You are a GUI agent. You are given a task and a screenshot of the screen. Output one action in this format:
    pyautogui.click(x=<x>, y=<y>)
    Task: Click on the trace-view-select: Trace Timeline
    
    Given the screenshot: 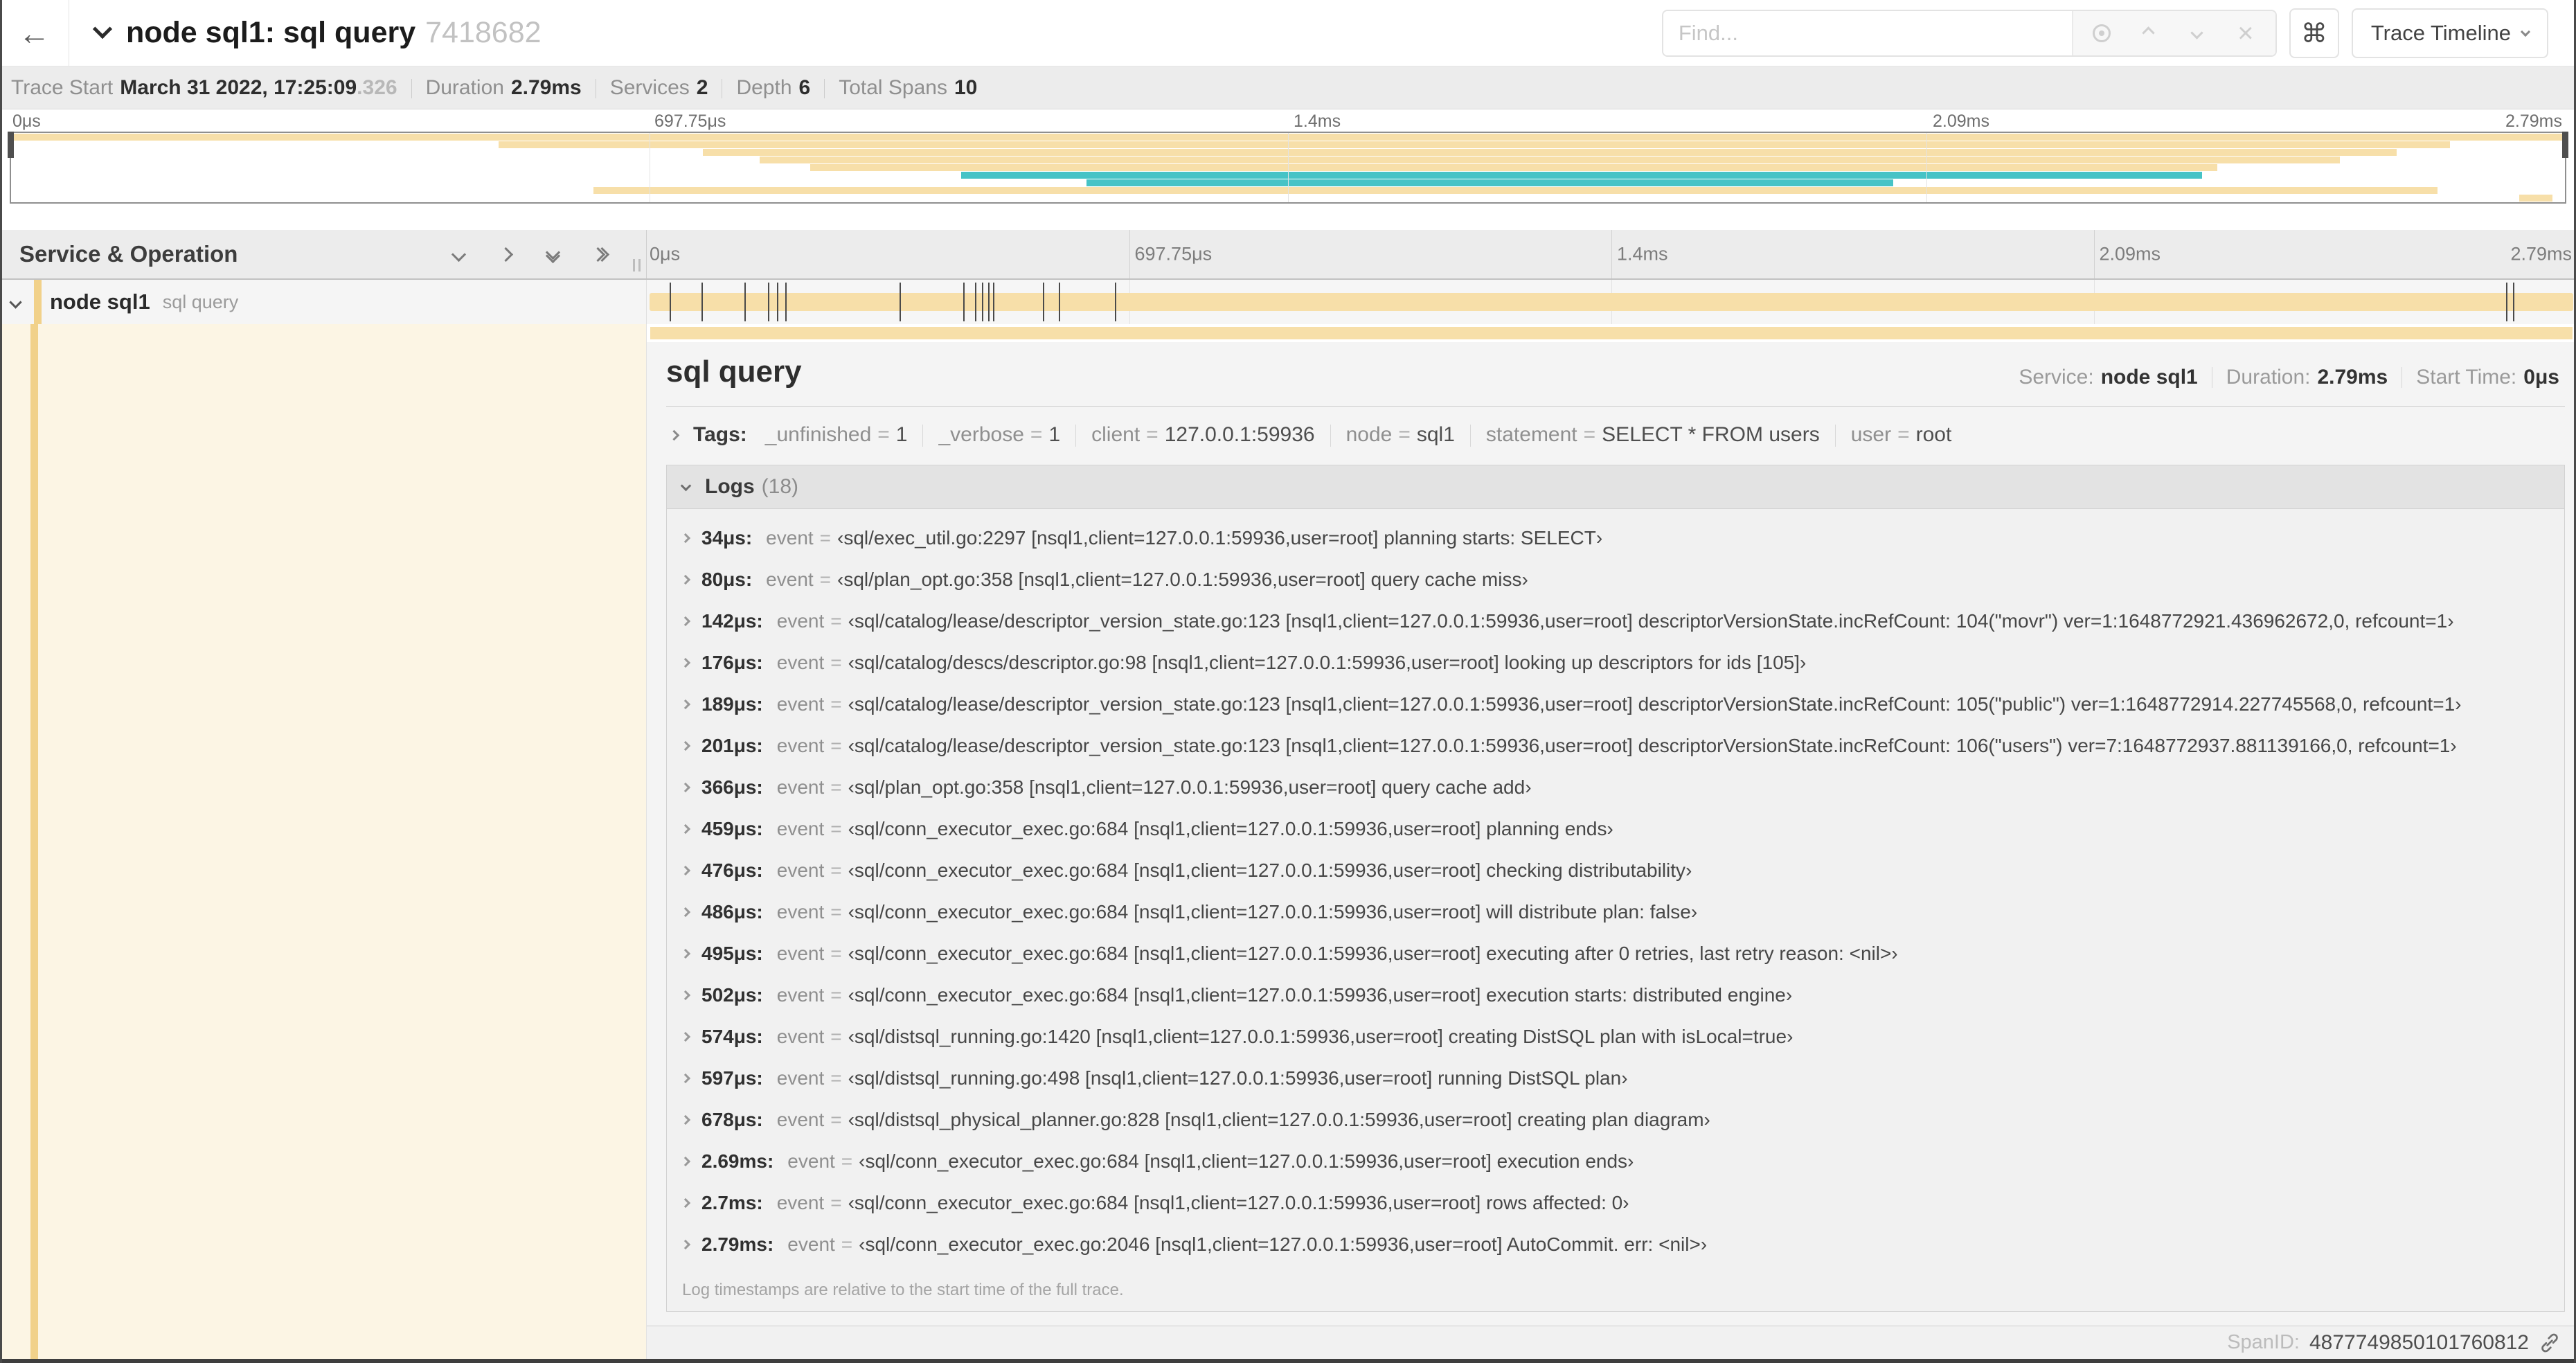 What is the action you would take?
    pyautogui.click(x=2449, y=33)
    